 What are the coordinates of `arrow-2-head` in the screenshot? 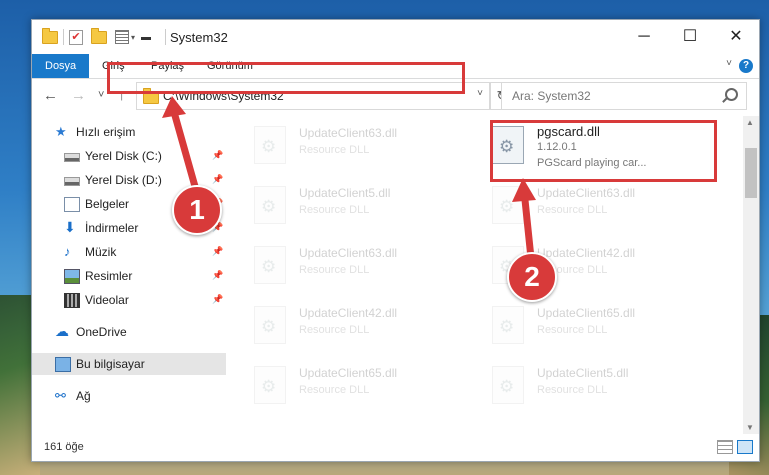 It's located at (524, 190).